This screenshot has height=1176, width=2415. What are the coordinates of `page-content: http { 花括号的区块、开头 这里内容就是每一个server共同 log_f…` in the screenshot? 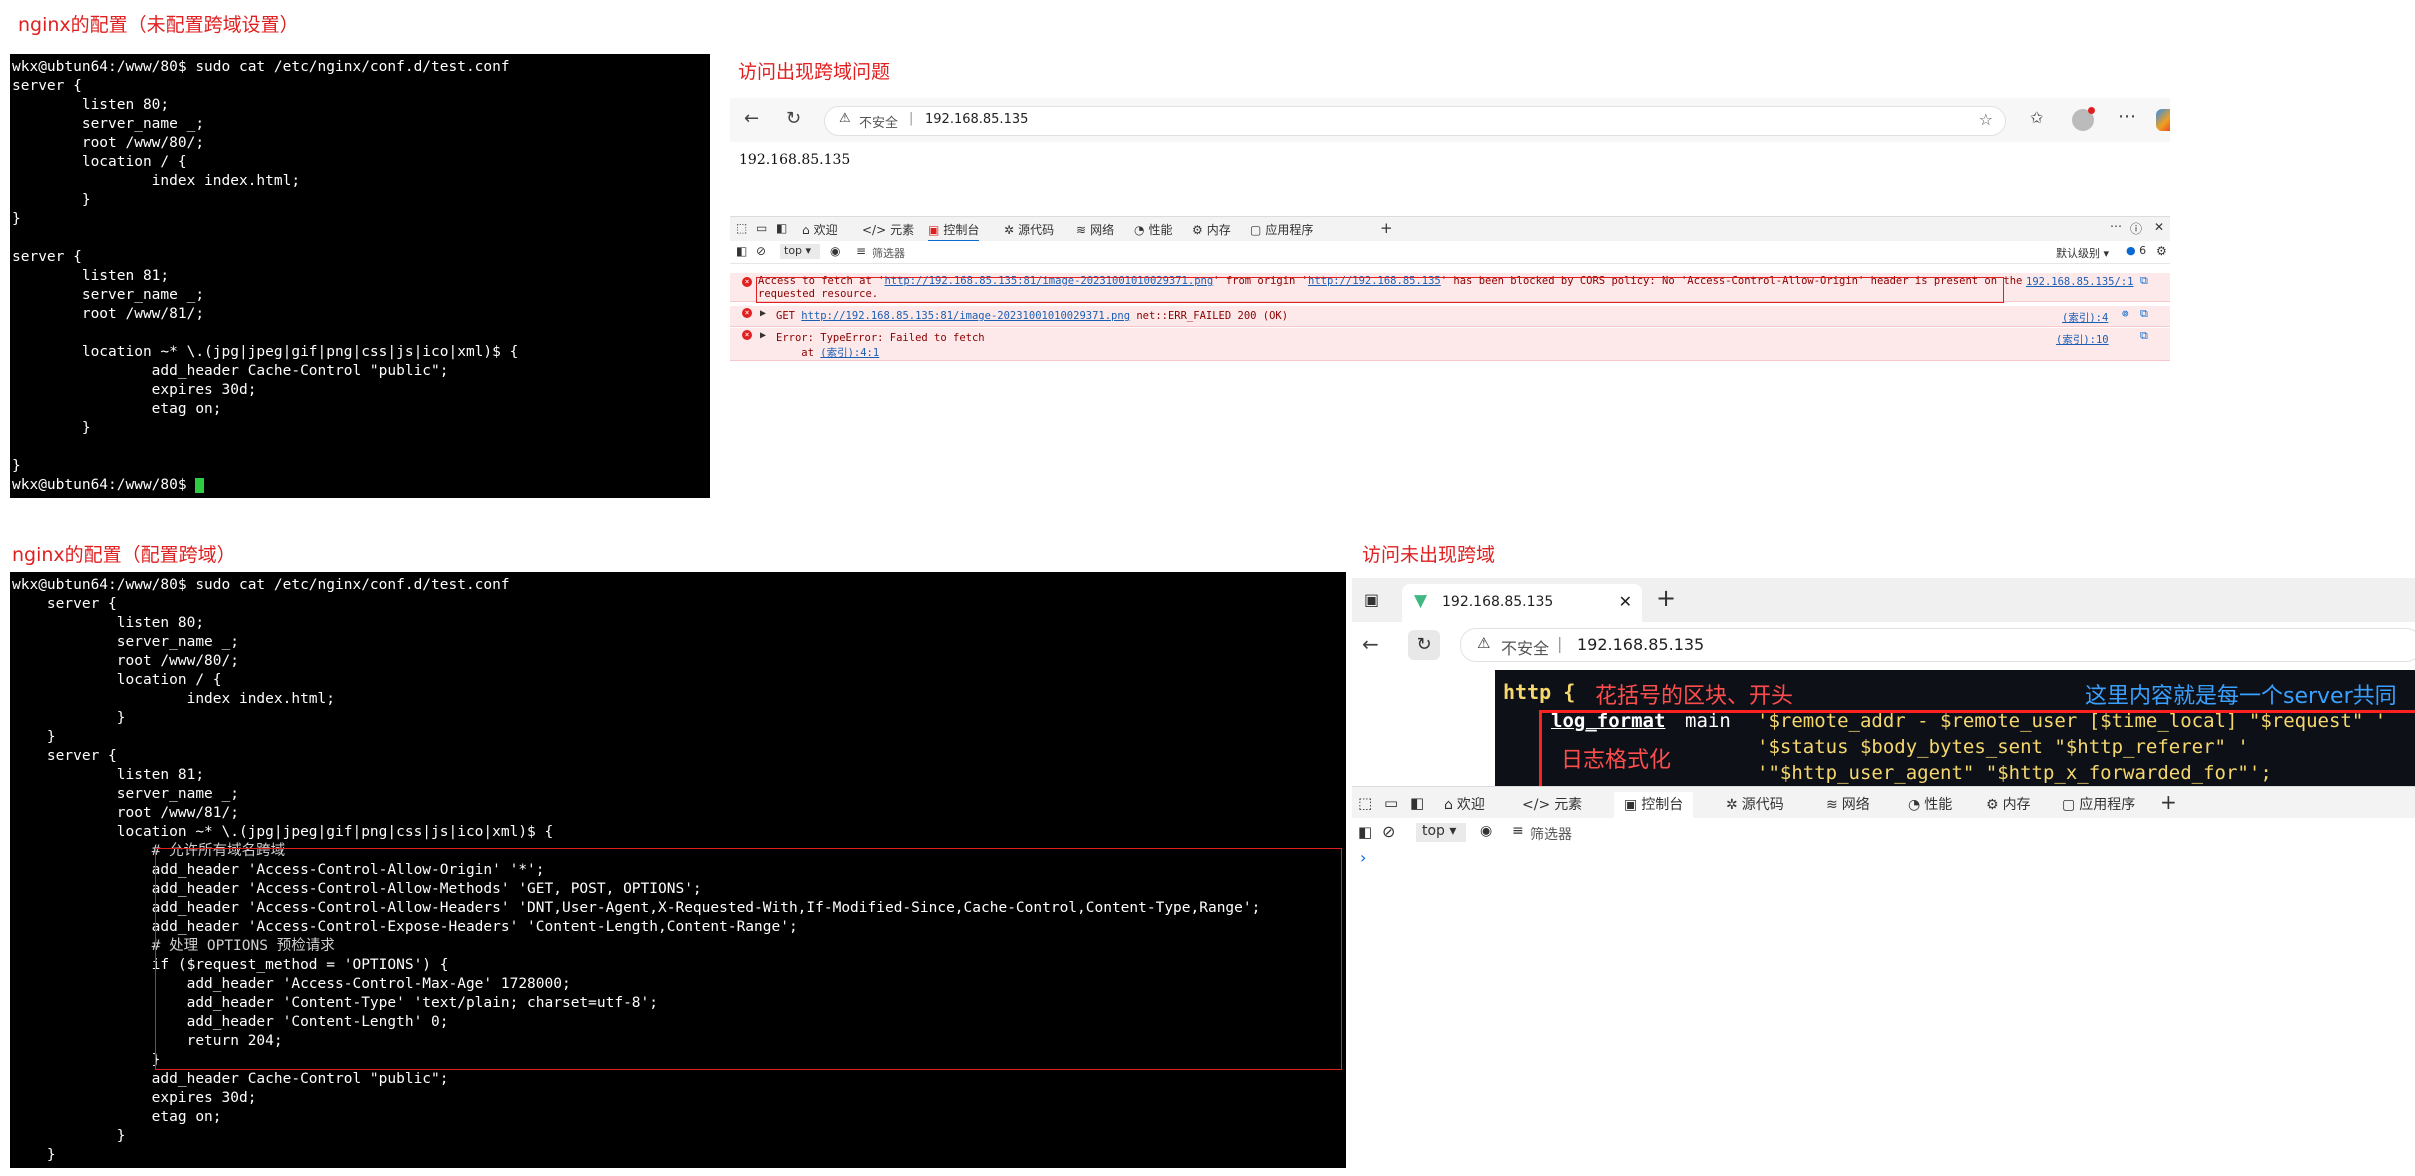 It's located at (1883, 727).